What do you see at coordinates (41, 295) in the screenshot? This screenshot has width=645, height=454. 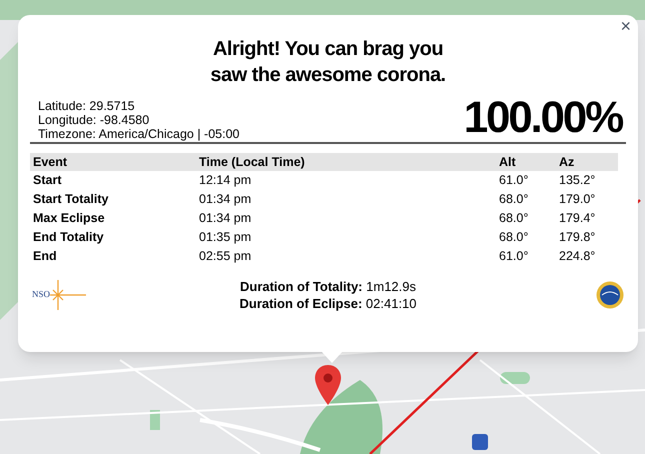 I see `nso-logo-text: NSO` at bounding box center [41, 295].